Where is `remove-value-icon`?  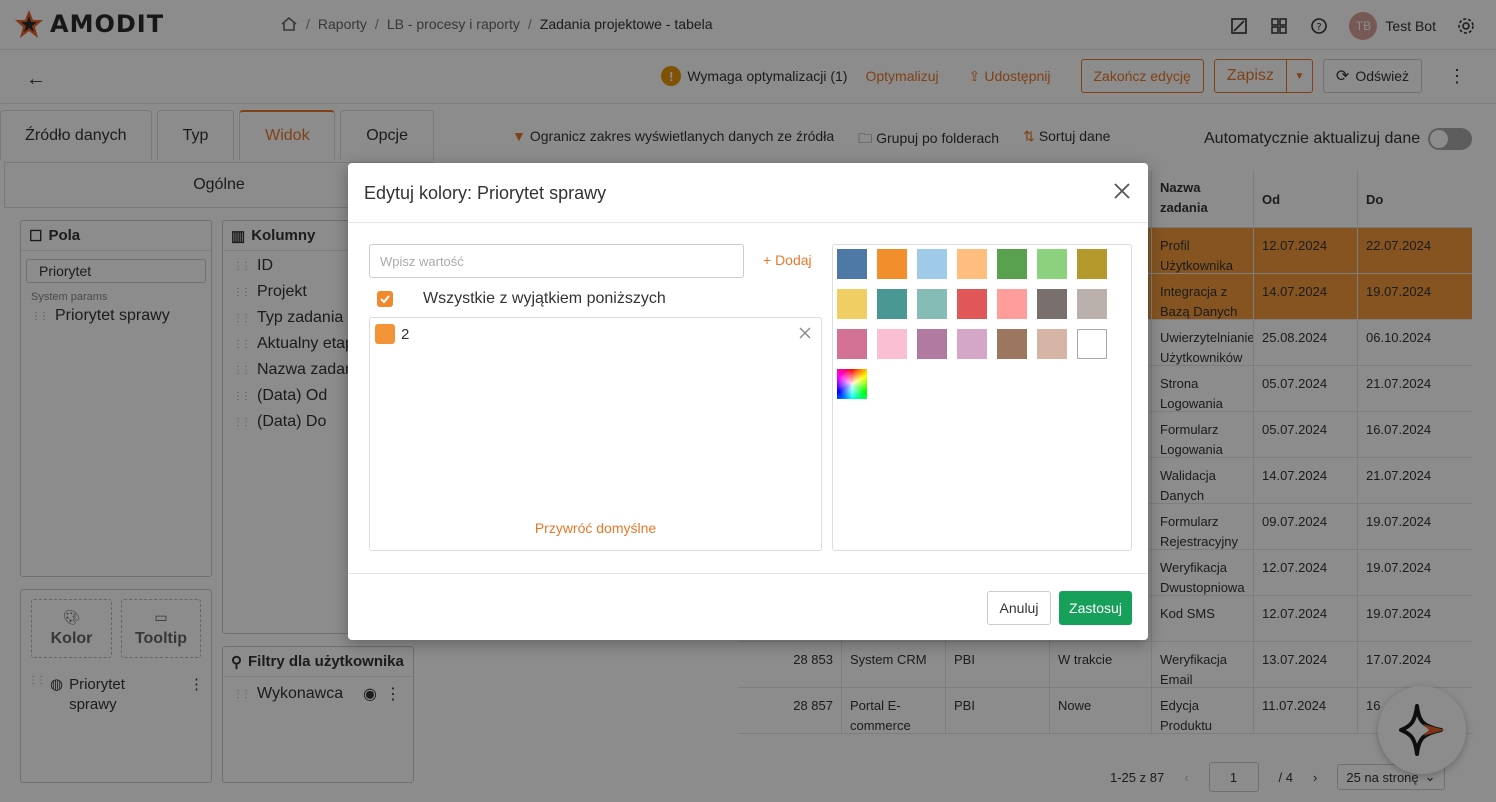 remove-value-icon is located at coordinates (806, 333).